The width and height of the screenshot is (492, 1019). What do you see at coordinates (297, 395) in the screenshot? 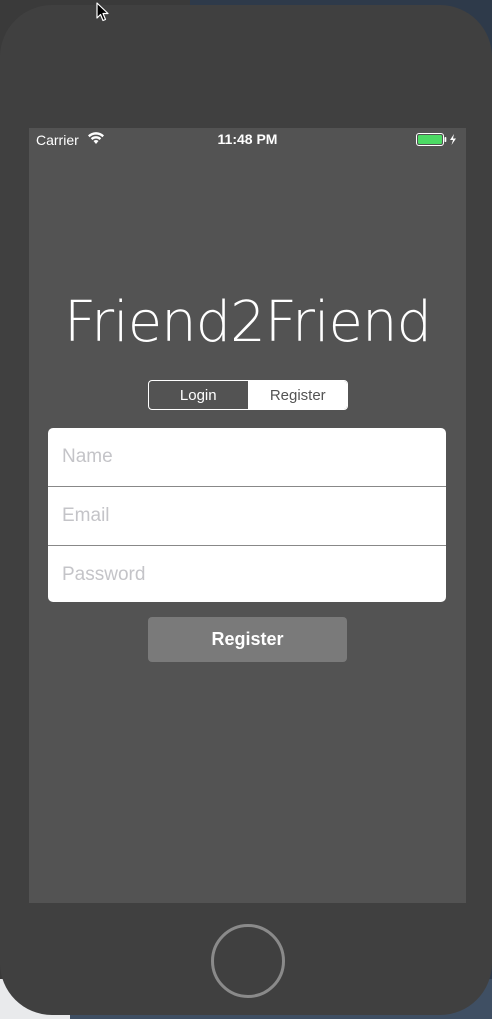
I see `register-segment: Register` at bounding box center [297, 395].